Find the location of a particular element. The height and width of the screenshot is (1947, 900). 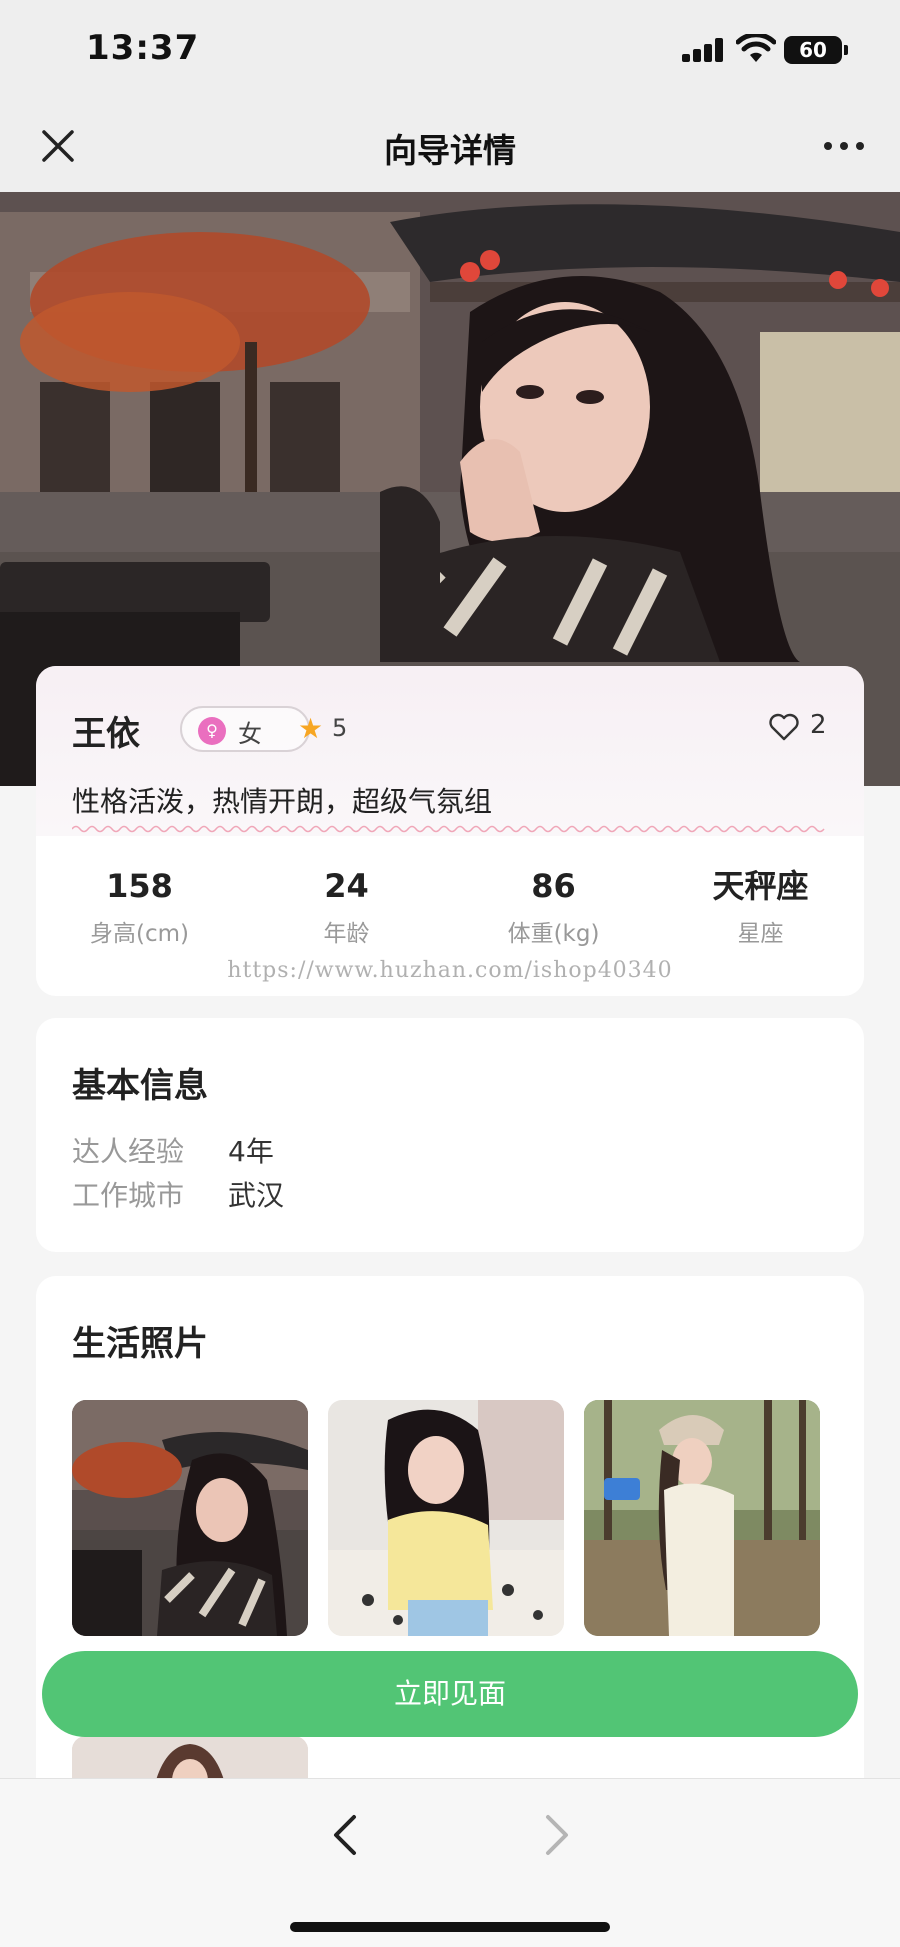

section-title: 生活照片 is located at coordinates (140, 1344).